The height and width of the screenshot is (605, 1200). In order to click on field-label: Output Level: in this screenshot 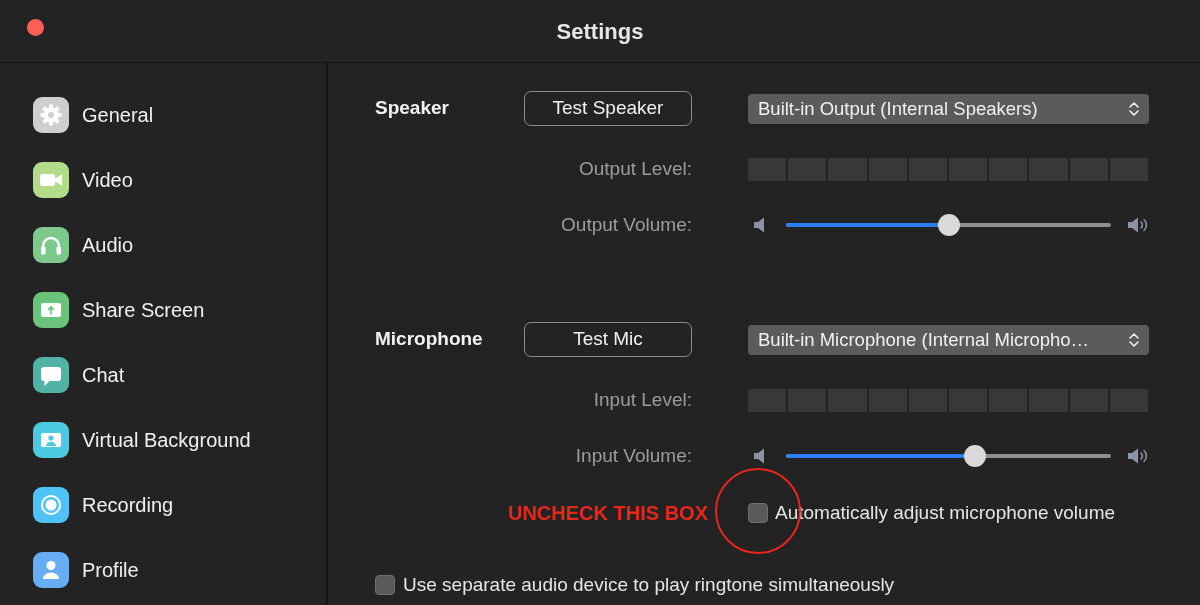, I will do `click(634, 169)`.